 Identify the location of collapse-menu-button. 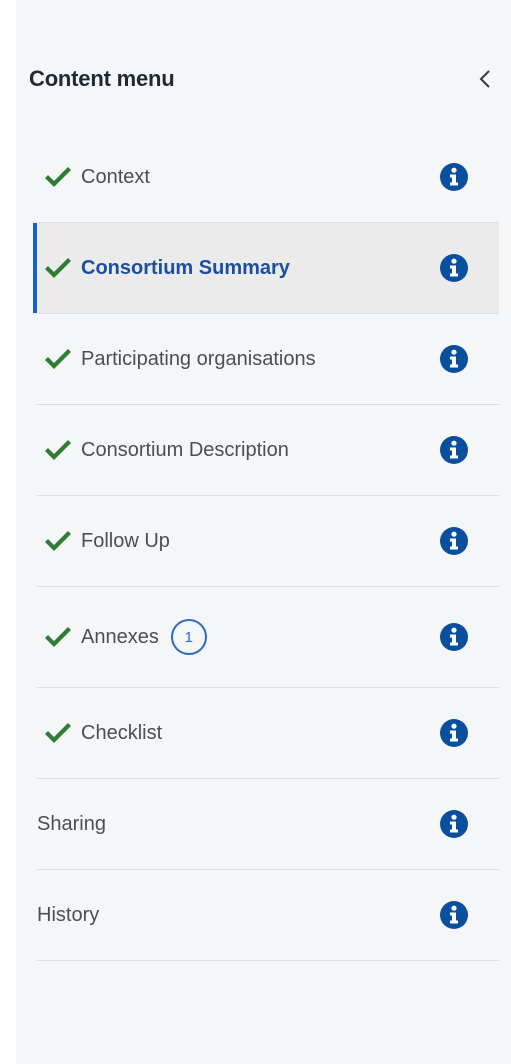
(485, 79).